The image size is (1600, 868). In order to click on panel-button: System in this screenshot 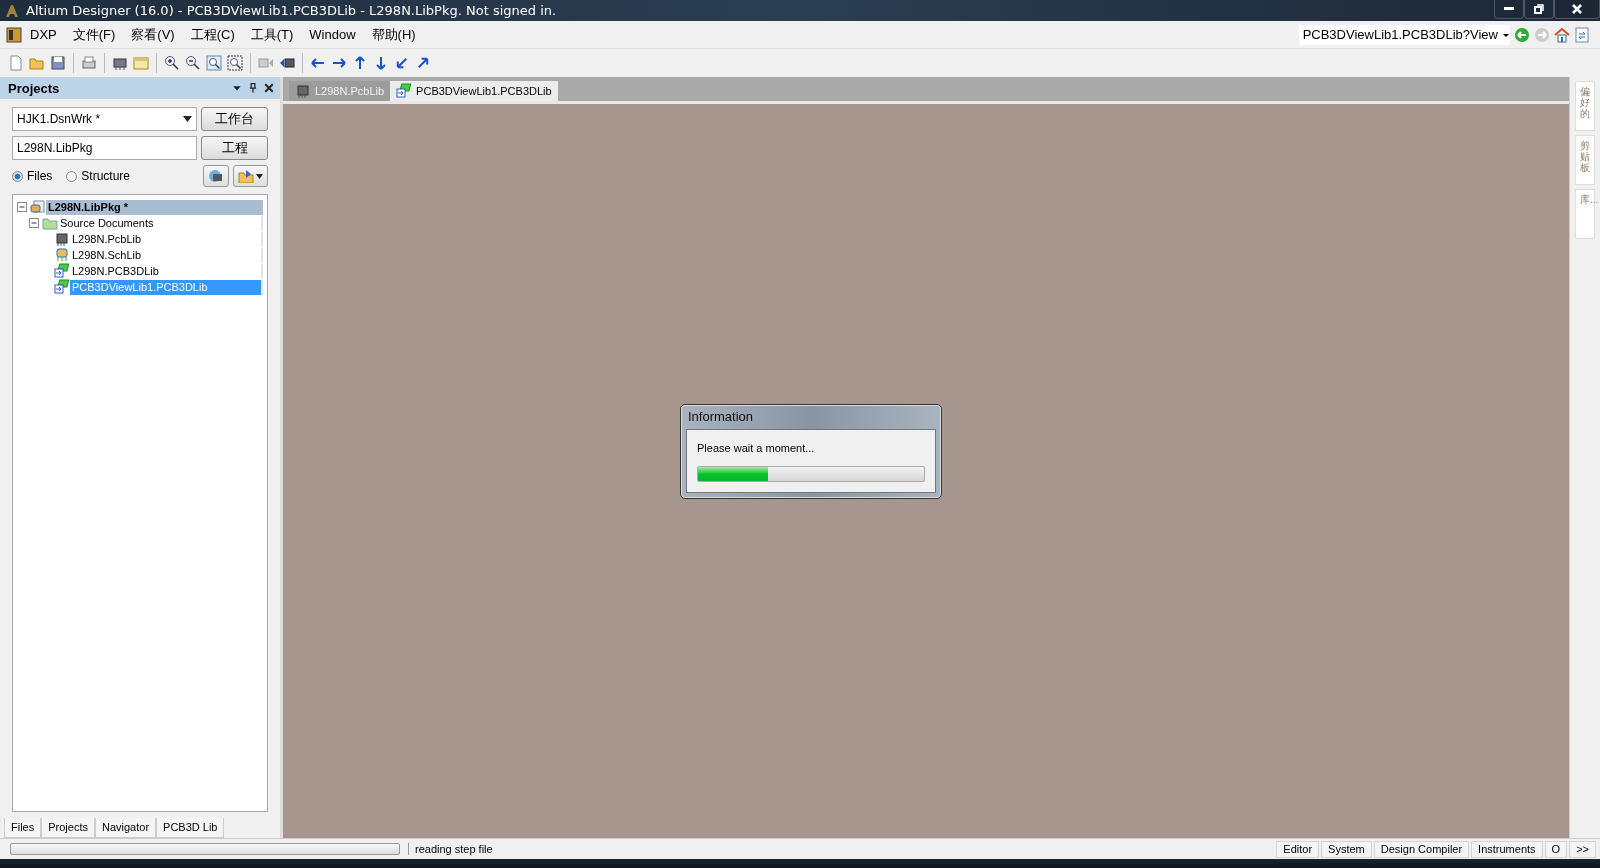, I will do `click(1346, 849)`.